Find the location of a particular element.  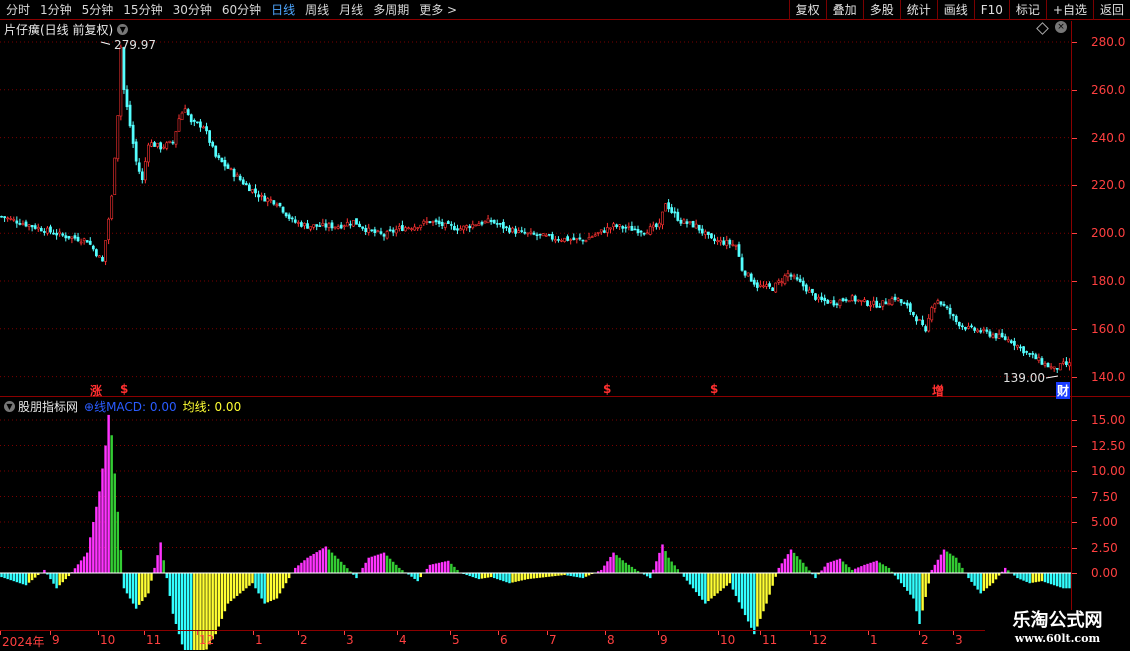

date-label: 2 is located at coordinates (925, 640).